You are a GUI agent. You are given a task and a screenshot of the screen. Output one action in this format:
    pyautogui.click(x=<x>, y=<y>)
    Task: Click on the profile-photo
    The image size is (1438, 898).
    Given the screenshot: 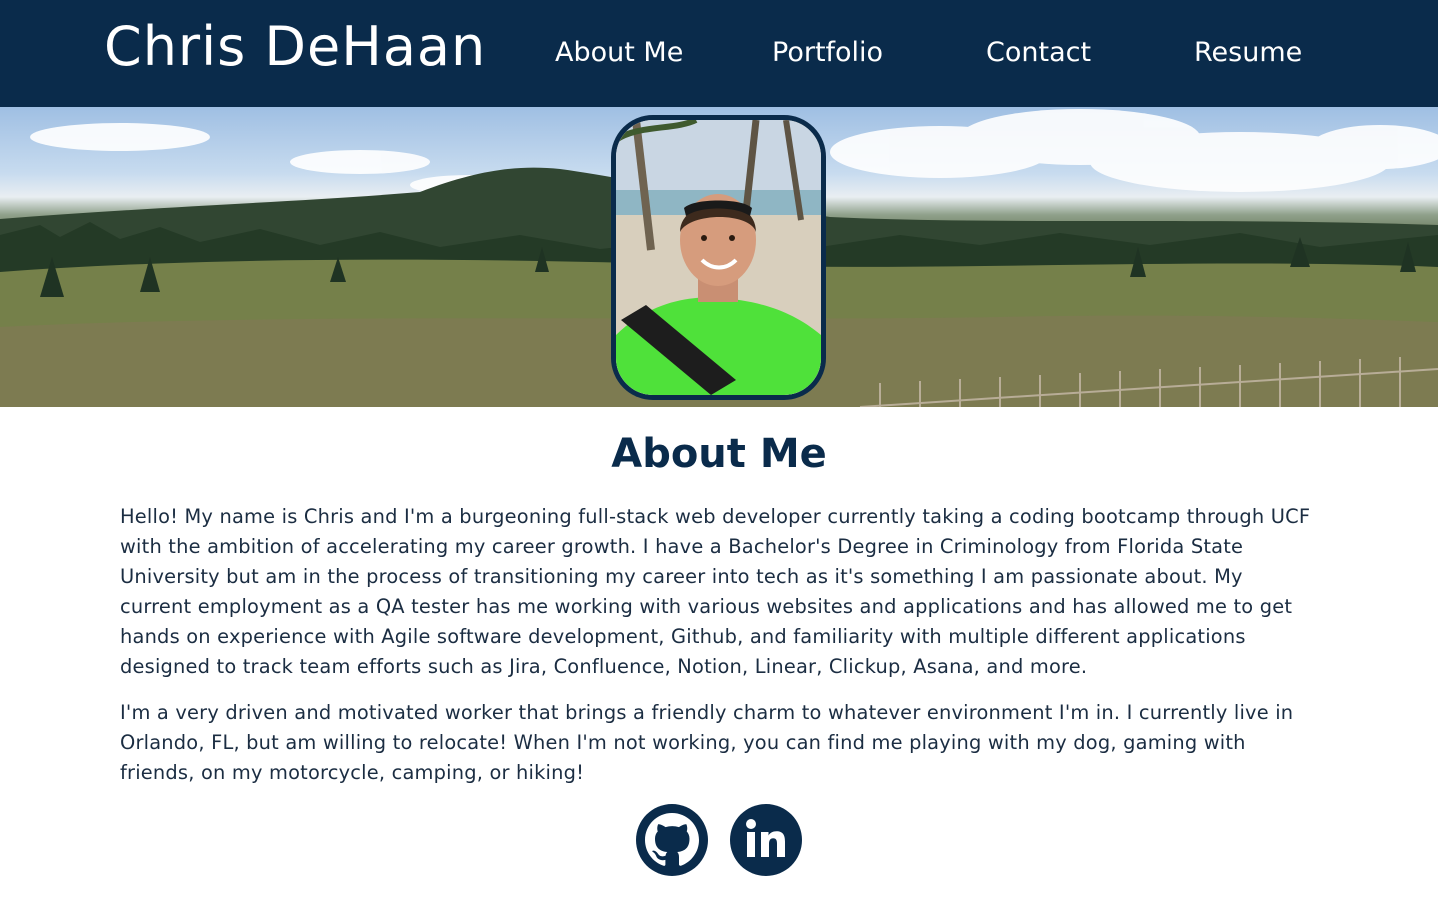 What is the action you would take?
    pyautogui.click(x=718, y=257)
    